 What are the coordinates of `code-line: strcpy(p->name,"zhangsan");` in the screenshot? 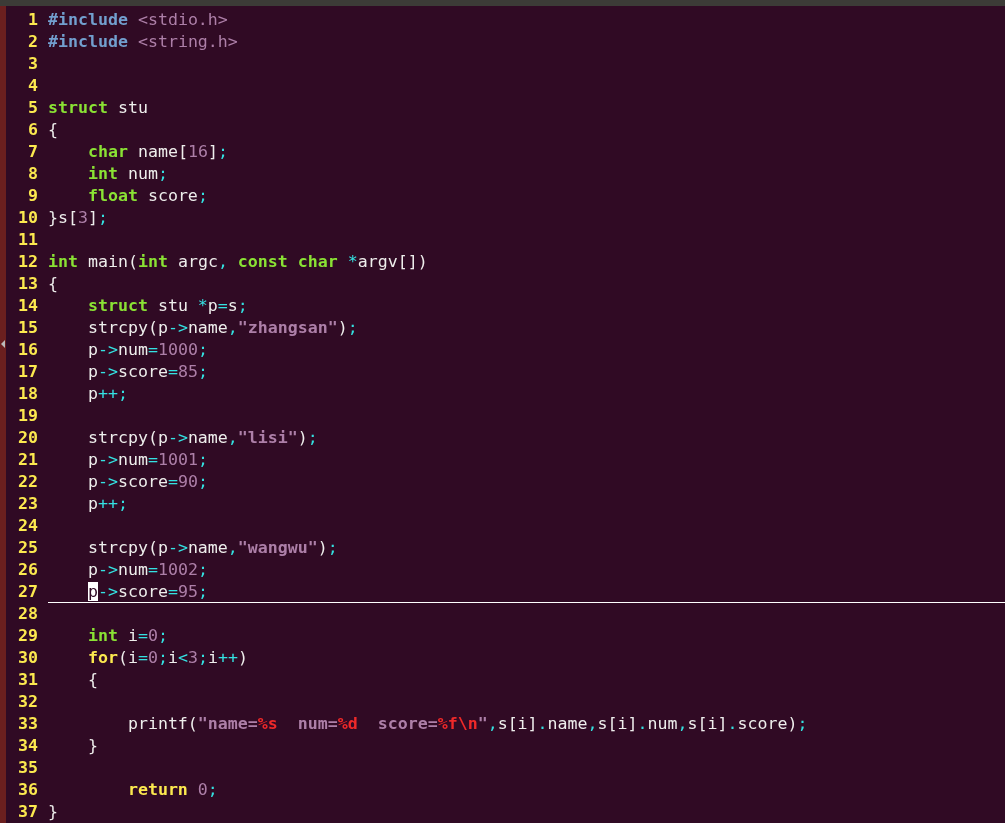 It's located at (222, 328).